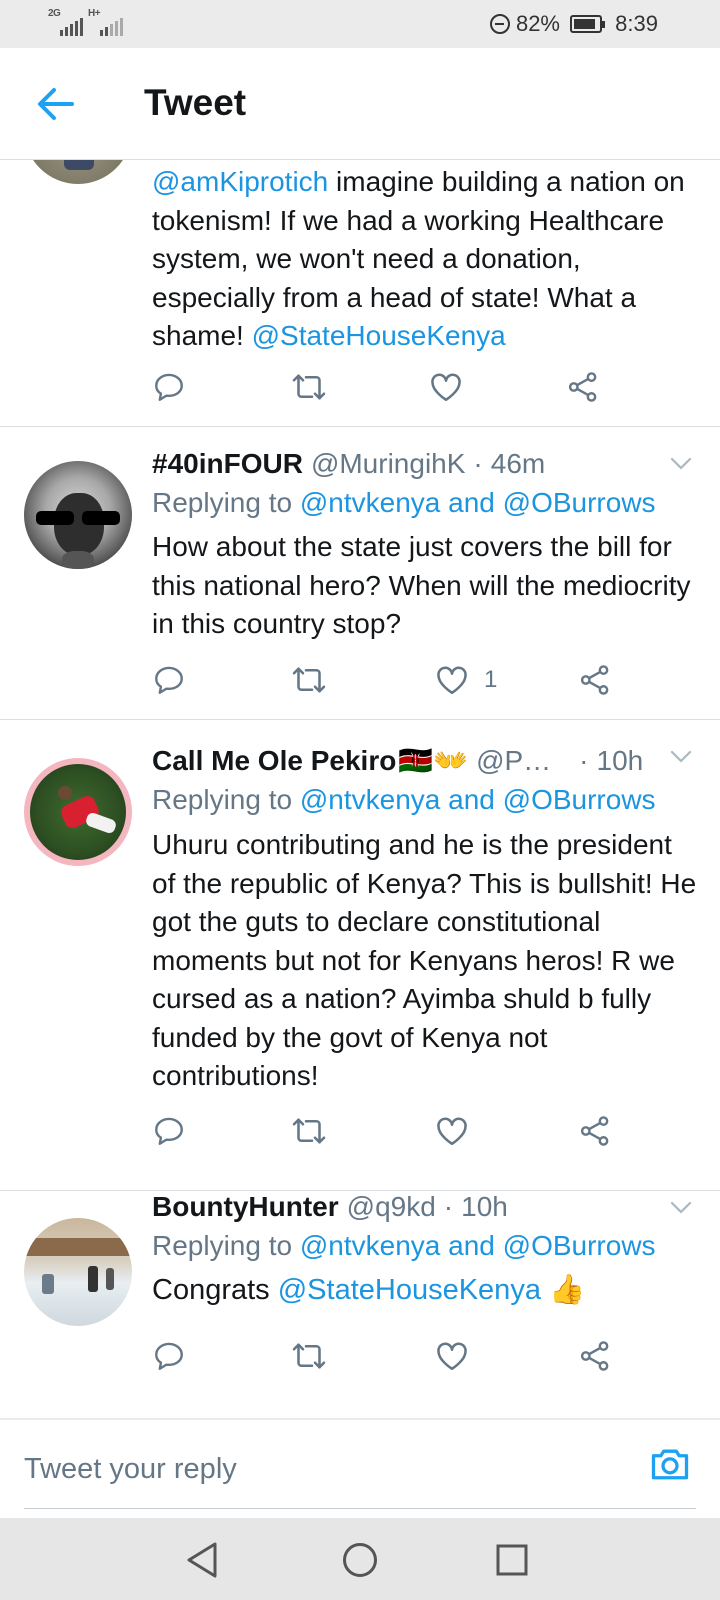  I want to click on camera-button, so click(670, 1464).